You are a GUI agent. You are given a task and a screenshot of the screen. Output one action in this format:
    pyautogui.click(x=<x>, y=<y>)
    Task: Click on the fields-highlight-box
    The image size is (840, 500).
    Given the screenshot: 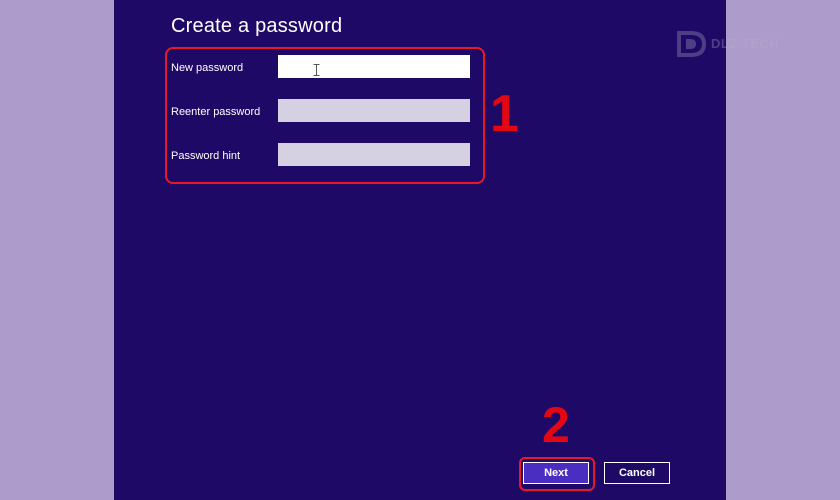 What is the action you would take?
    pyautogui.click(x=325, y=115)
    